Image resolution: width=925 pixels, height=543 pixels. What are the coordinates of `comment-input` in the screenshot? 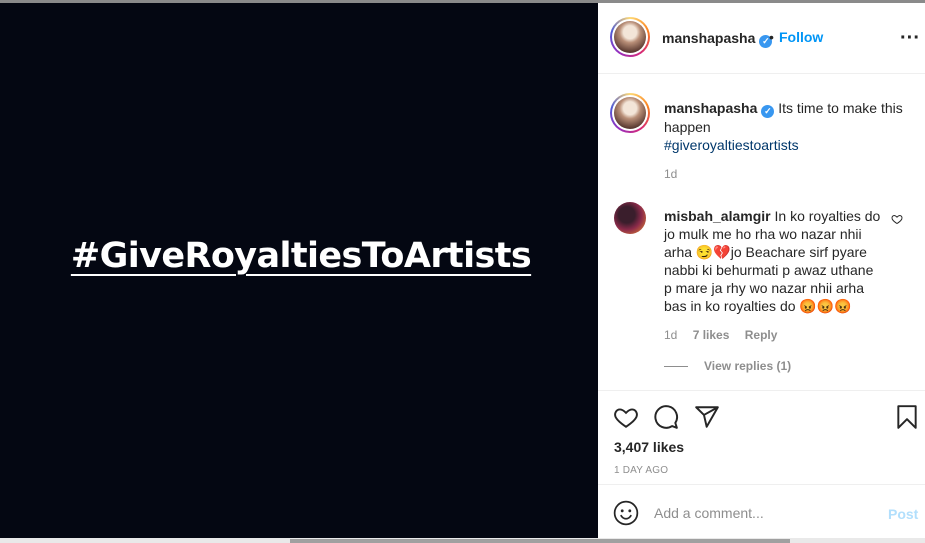 It's located at (764, 513).